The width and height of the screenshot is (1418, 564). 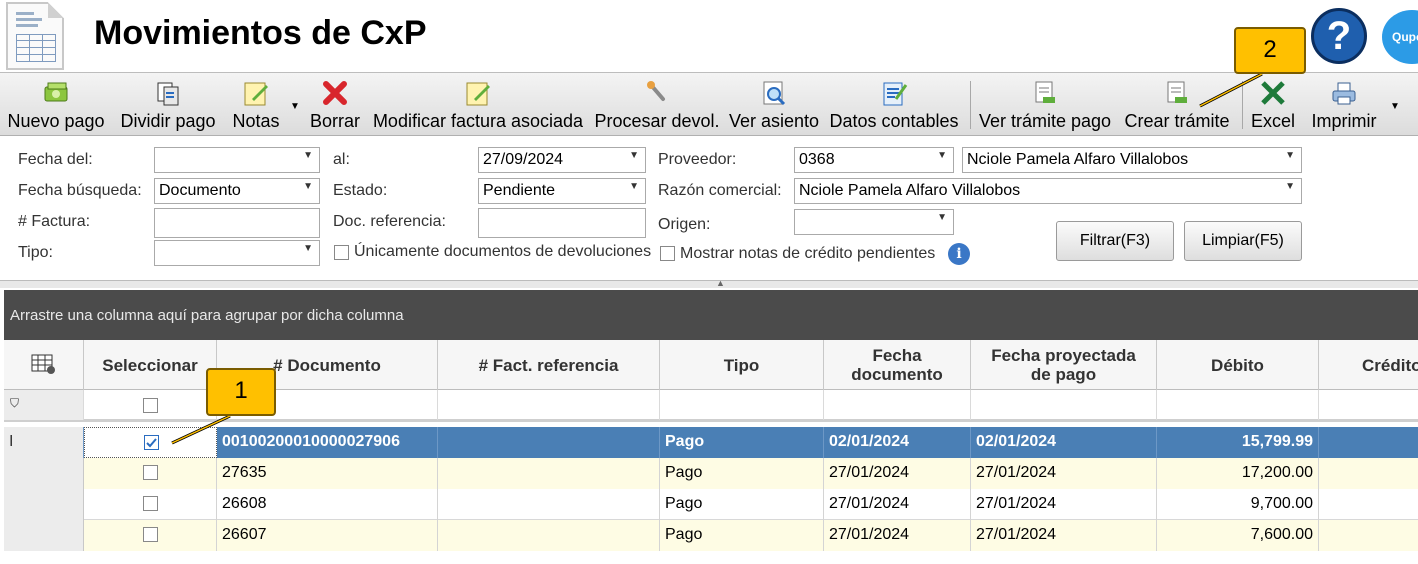 I want to click on col-fecha-documento: Fecha documento, so click(x=897, y=365).